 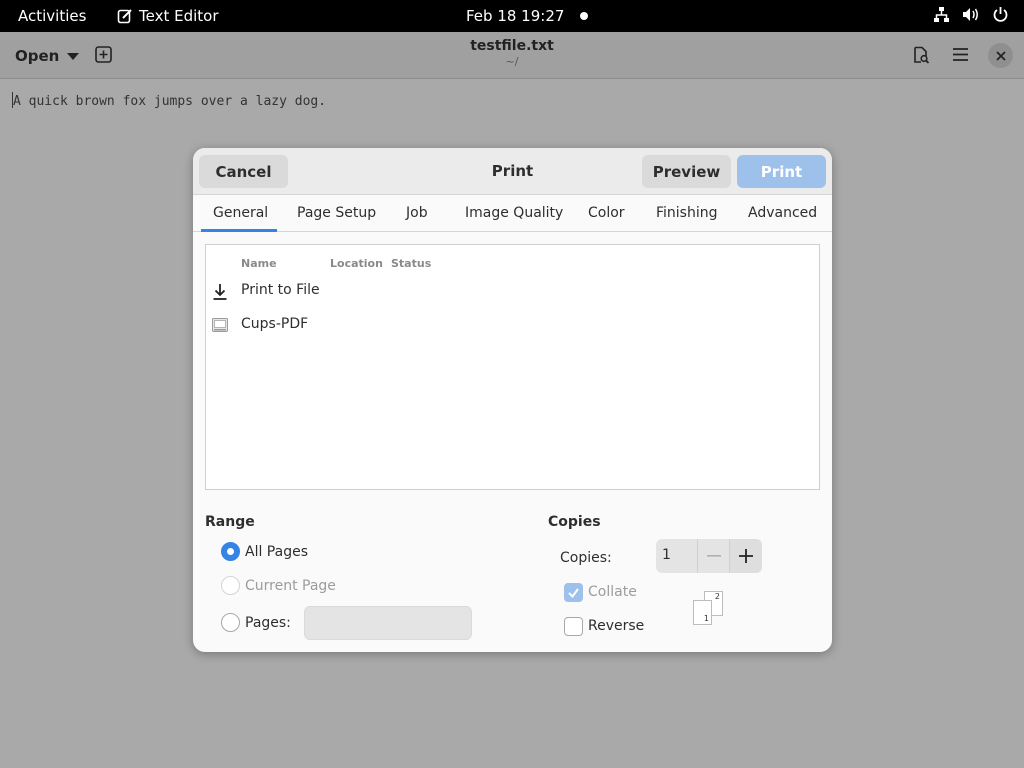 I want to click on clock: Feb 18 19:27, so click(x=515, y=16).